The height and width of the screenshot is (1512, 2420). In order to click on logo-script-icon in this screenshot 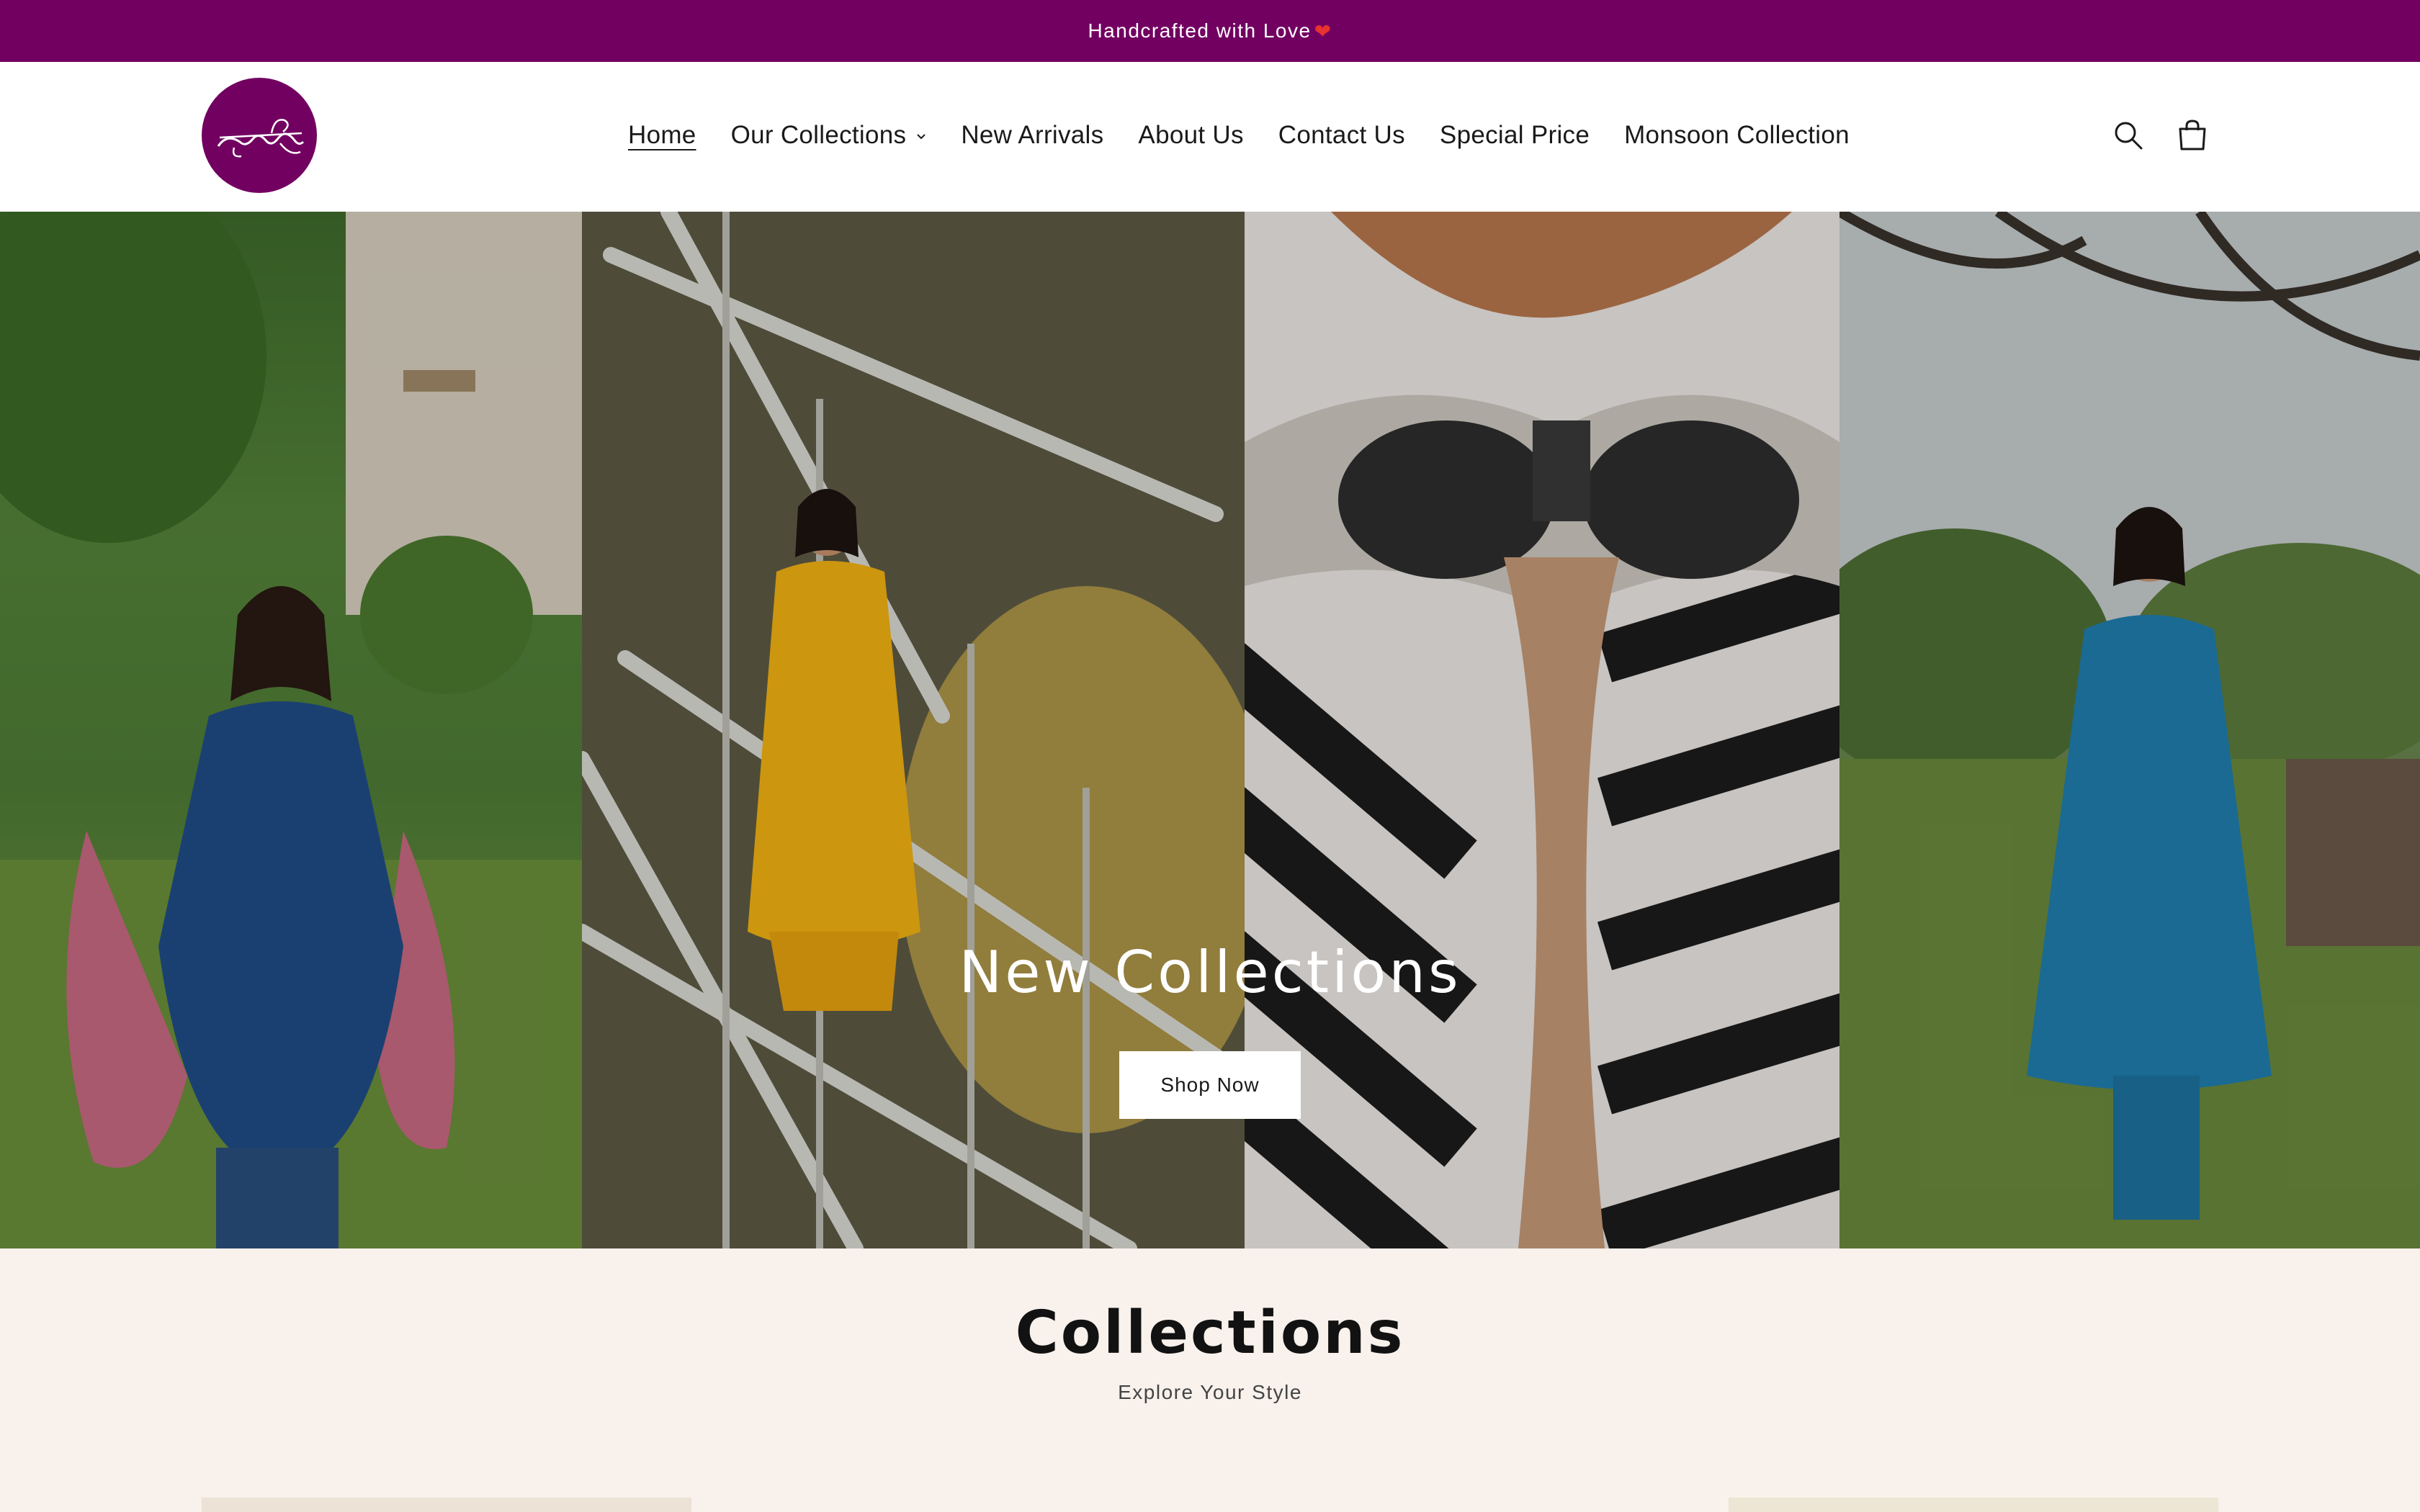, I will do `click(261, 138)`.